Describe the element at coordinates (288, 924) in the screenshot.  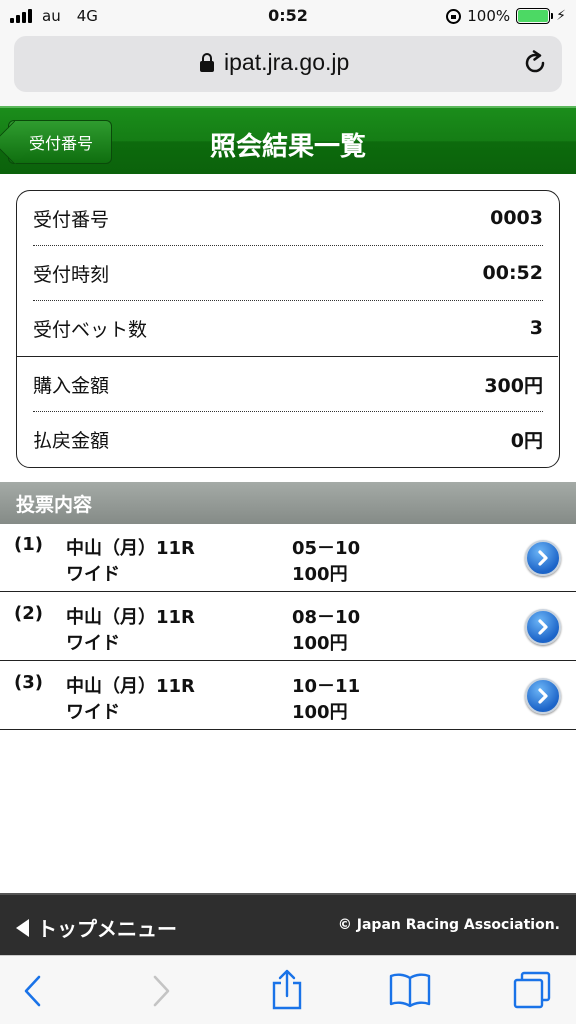
I see `footer: トップメニュー © Japan Racing Association.` at that location.